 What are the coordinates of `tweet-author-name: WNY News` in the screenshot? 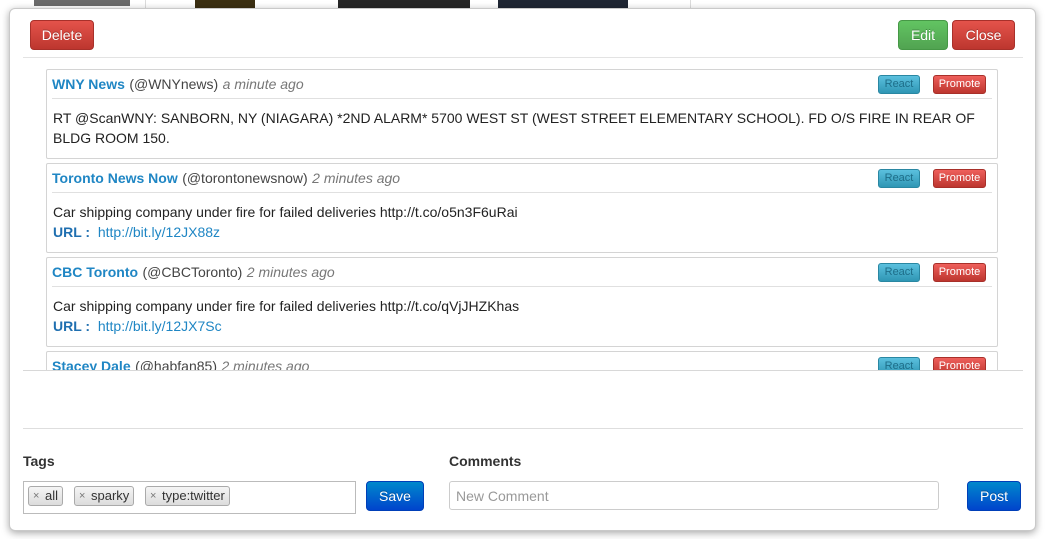 It's located at (88, 84).